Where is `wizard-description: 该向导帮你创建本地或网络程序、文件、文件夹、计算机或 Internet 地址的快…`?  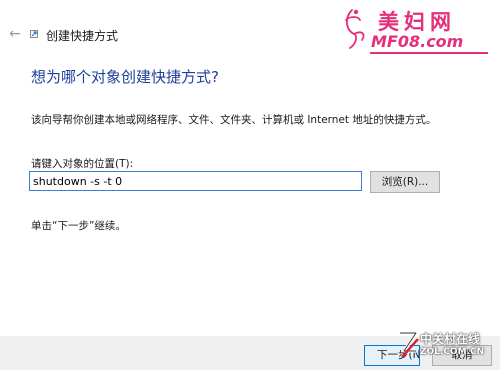
wizard-description: 该向导帮你创建本地或网络程序、文件、文件夹、计算机或 Internet 地址的快… is located at coordinates (234, 120).